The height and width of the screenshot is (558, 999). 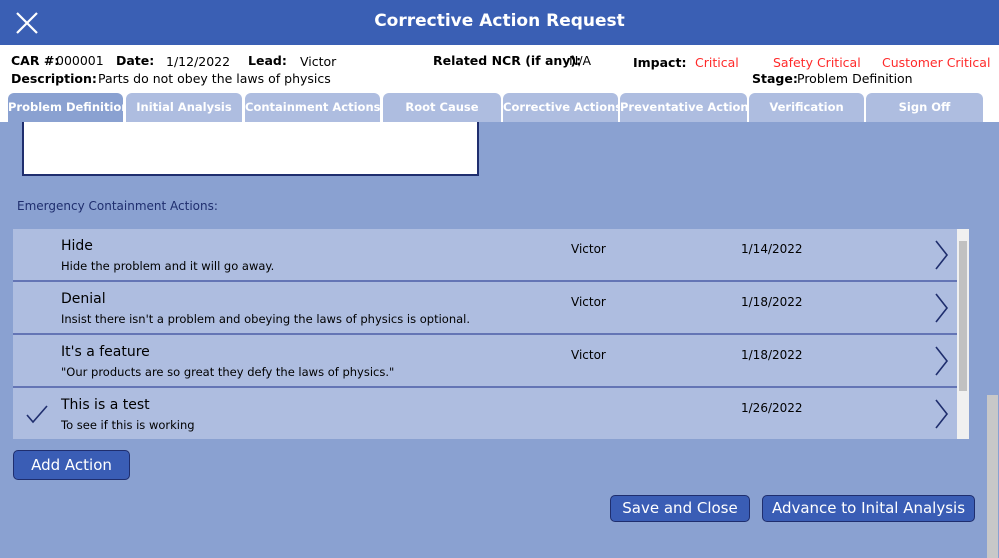 What do you see at coordinates (198, 61) in the screenshot?
I see `date-value: 1/12/2022` at bounding box center [198, 61].